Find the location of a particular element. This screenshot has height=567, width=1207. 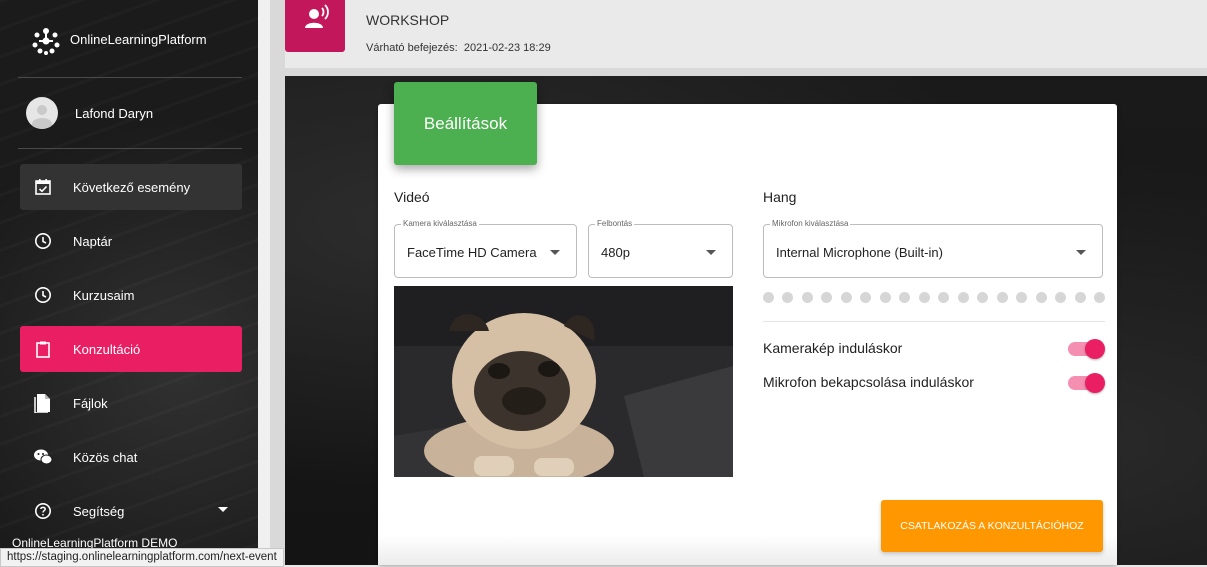

help-icon is located at coordinates (43, 511).